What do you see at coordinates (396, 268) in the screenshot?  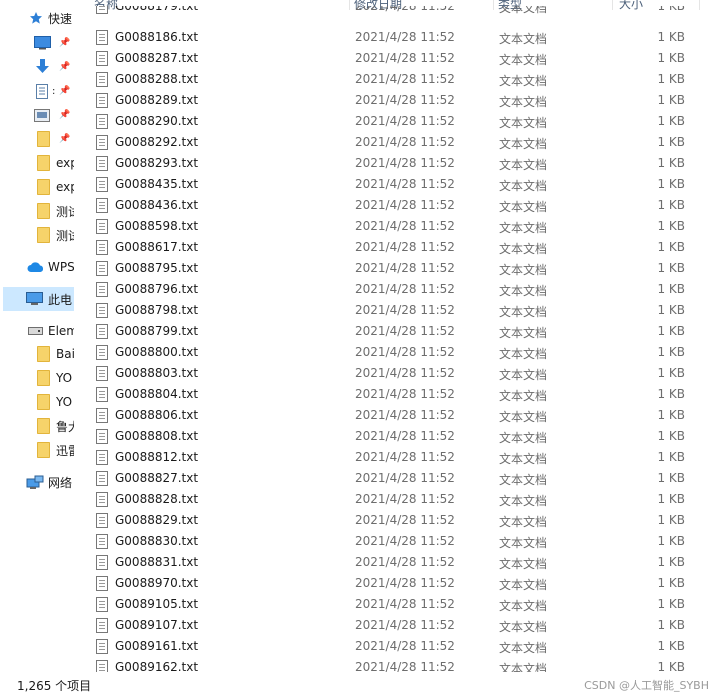 I see `file-row: G0088795.txt 2021/4/28 11:52 文本文档 1 KB` at bounding box center [396, 268].